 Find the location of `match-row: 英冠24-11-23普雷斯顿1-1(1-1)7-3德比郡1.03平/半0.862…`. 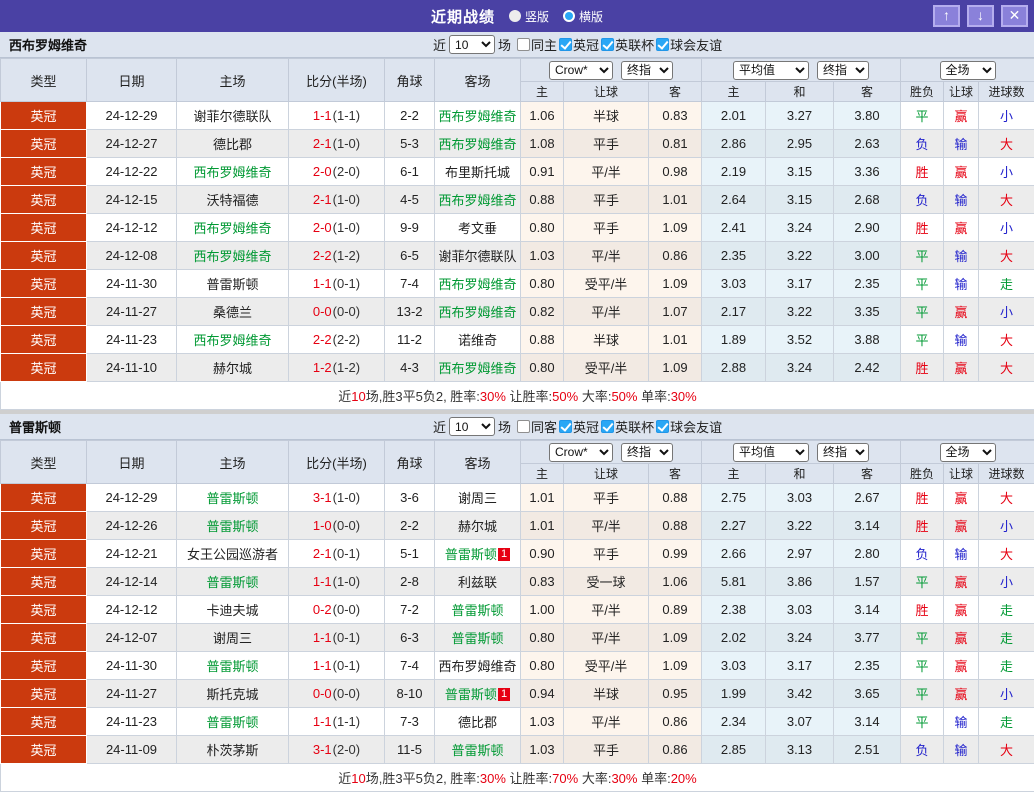

match-row: 英冠24-11-23普雷斯顿1-1(1-1)7-3德比郡1.03平/半0.862… is located at coordinates (517, 722).